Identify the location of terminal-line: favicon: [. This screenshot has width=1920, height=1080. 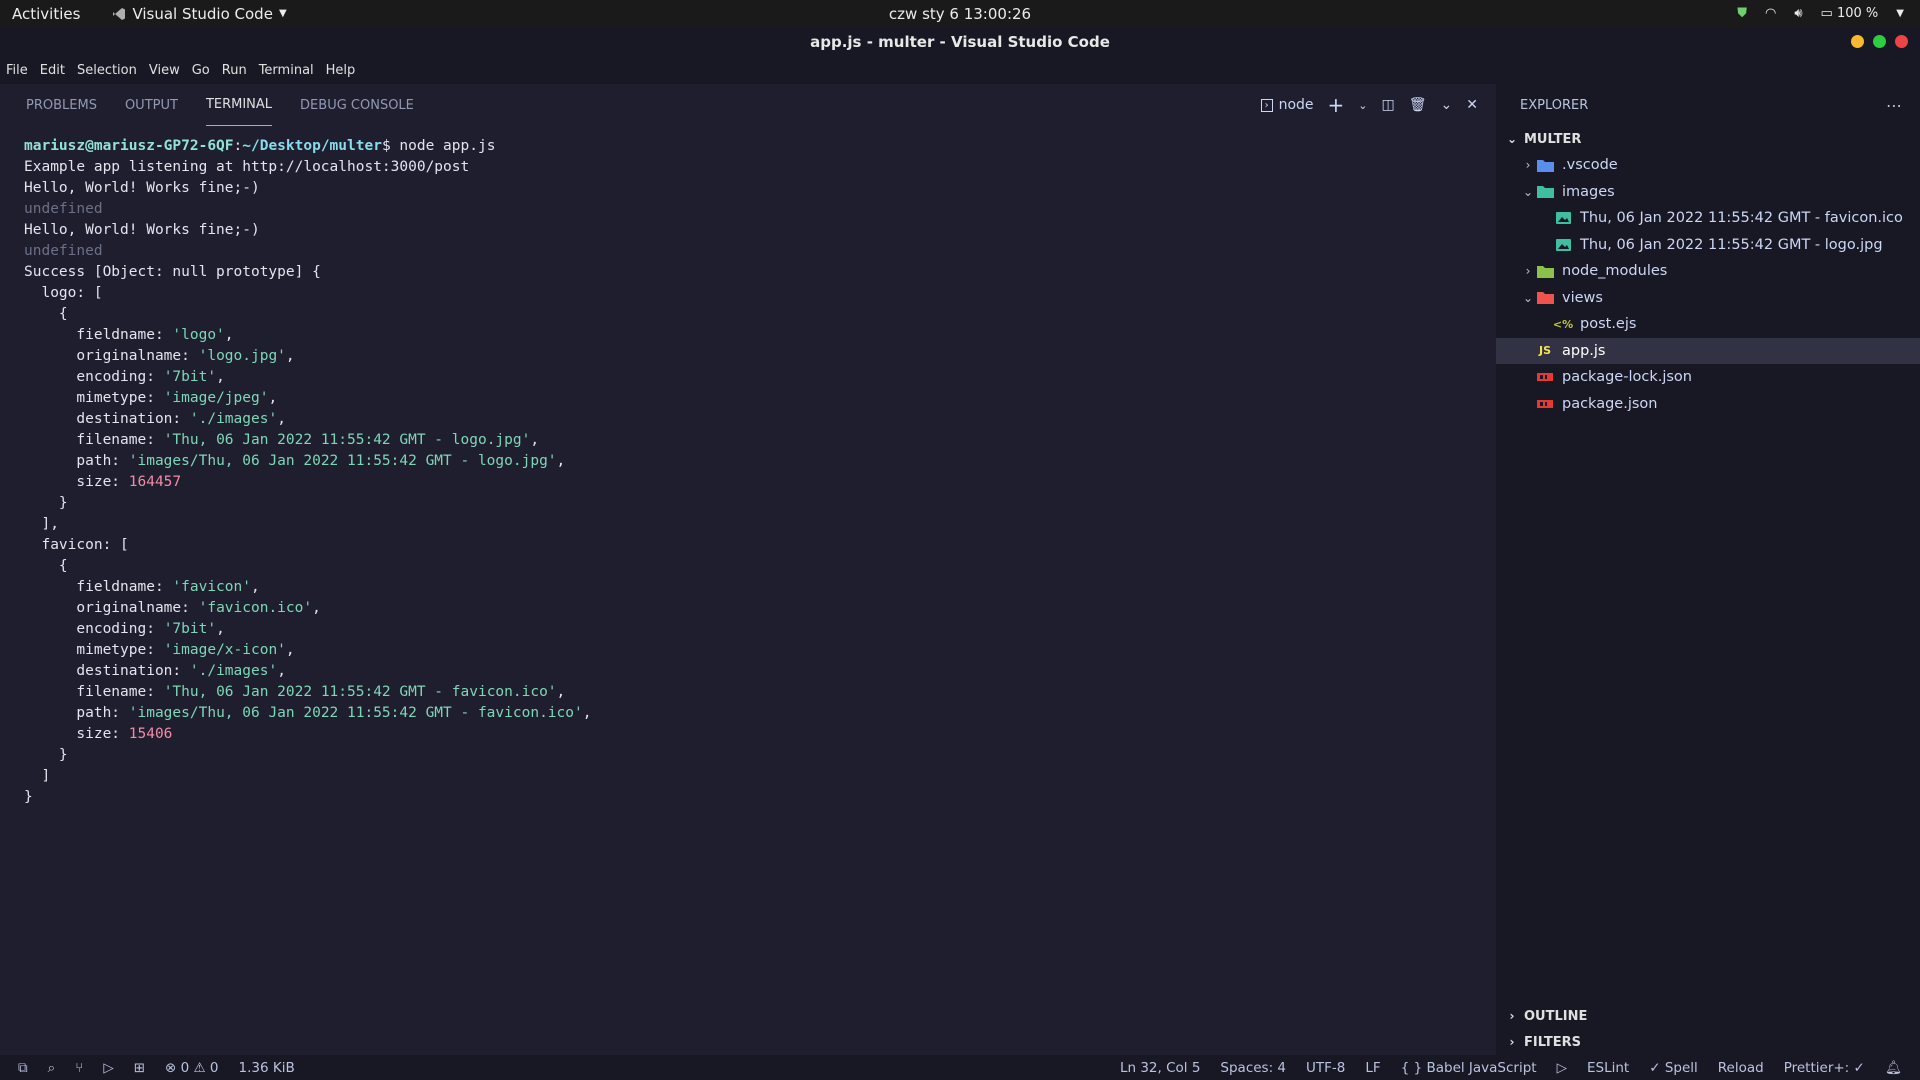
(76, 545).